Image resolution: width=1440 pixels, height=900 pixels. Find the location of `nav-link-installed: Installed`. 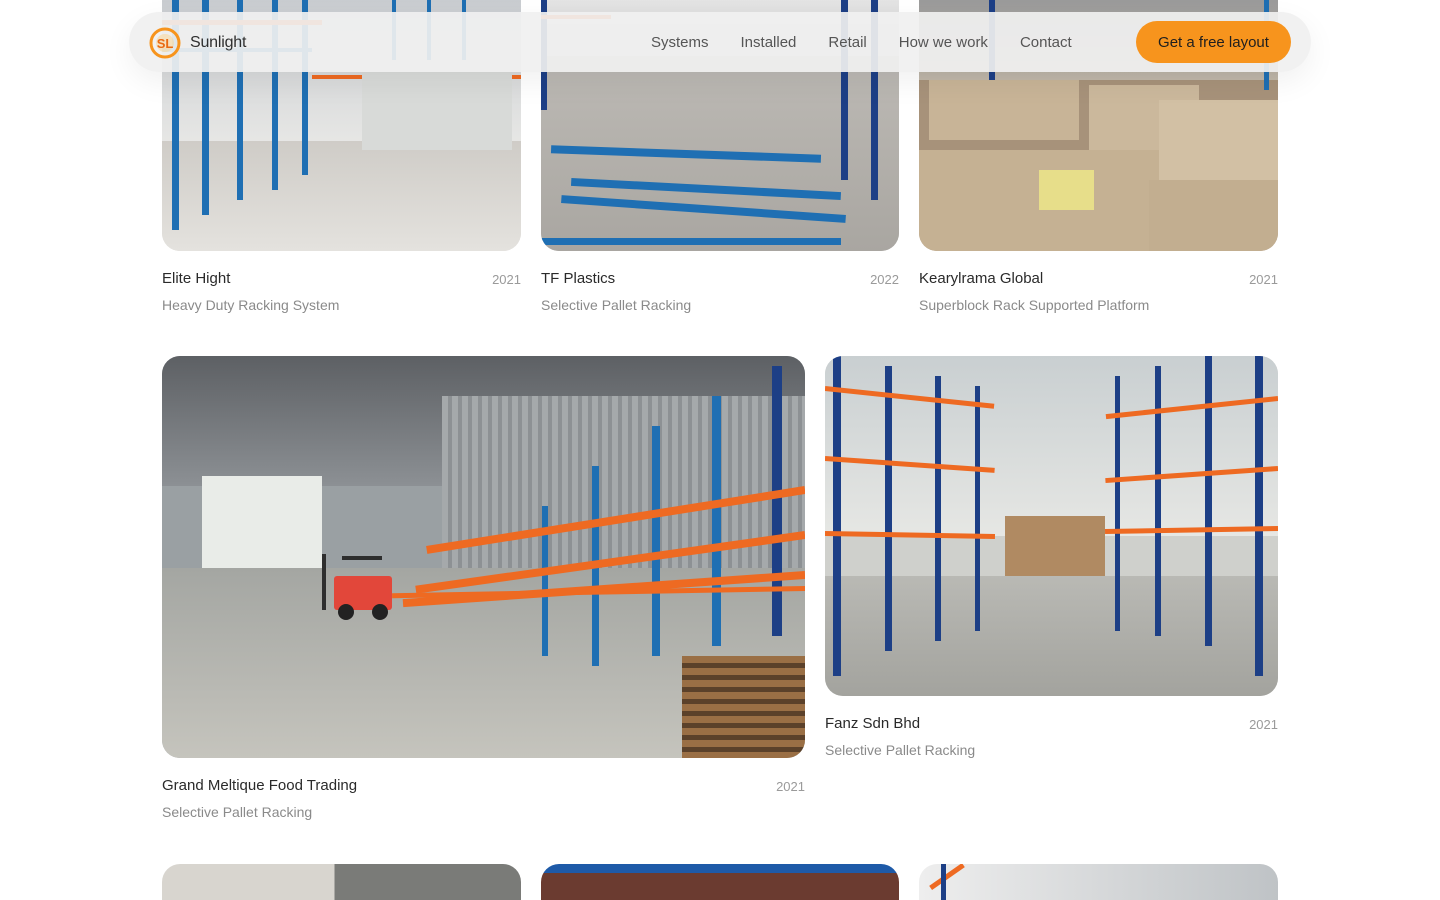

nav-link-installed: Installed is located at coordinates (769, 42).